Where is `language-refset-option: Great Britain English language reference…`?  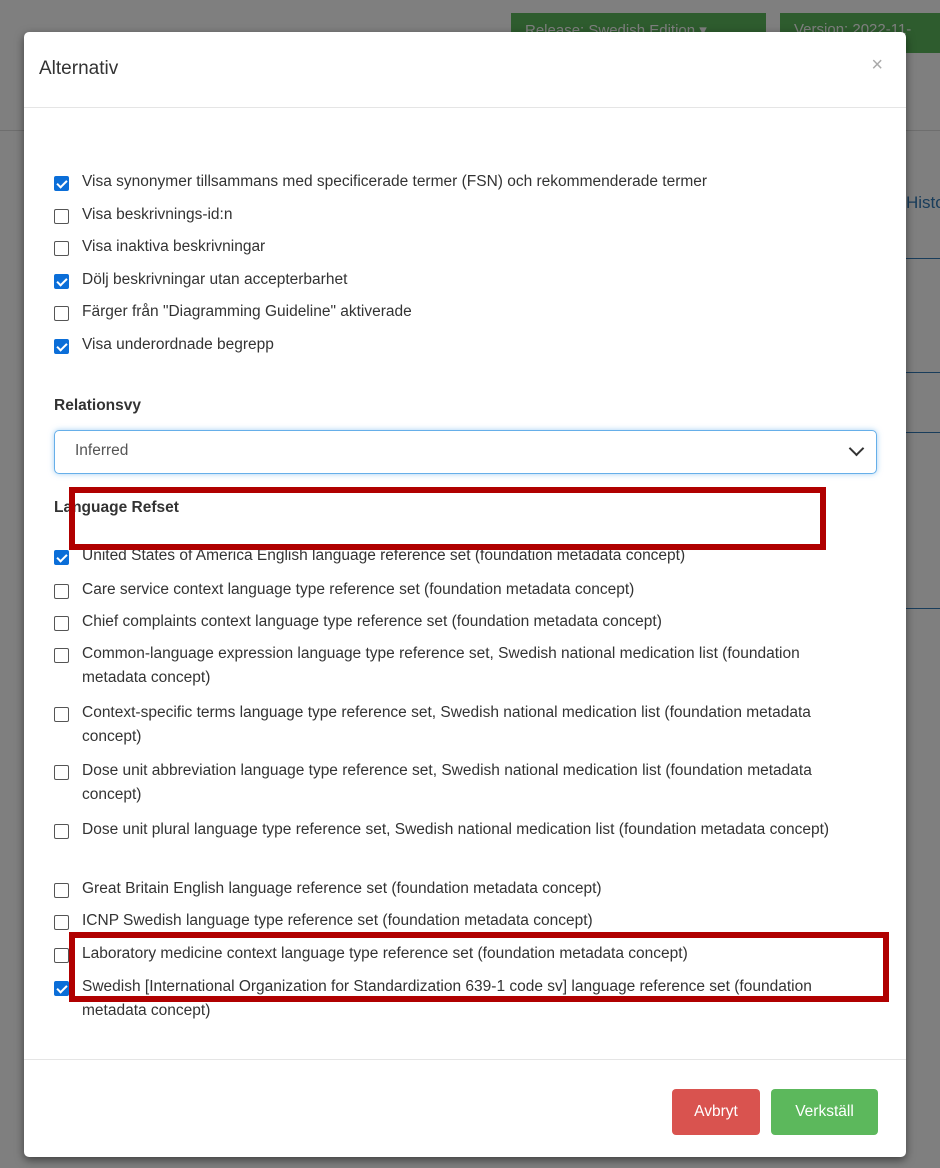 language-refset-option: Great Britain English language reference… is located at coordinates (454, 889).